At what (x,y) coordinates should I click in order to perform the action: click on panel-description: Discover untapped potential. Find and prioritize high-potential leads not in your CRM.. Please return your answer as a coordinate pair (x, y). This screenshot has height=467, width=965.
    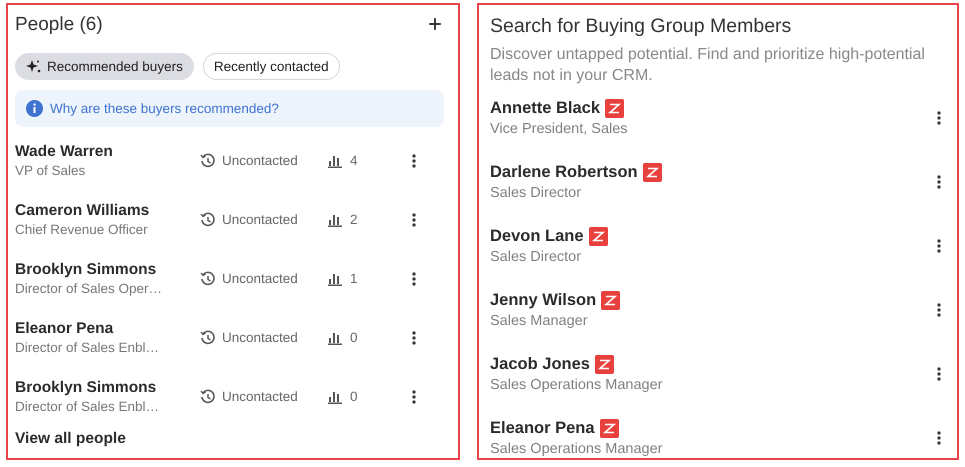
    Looking at the image, I should click on (708, 65).